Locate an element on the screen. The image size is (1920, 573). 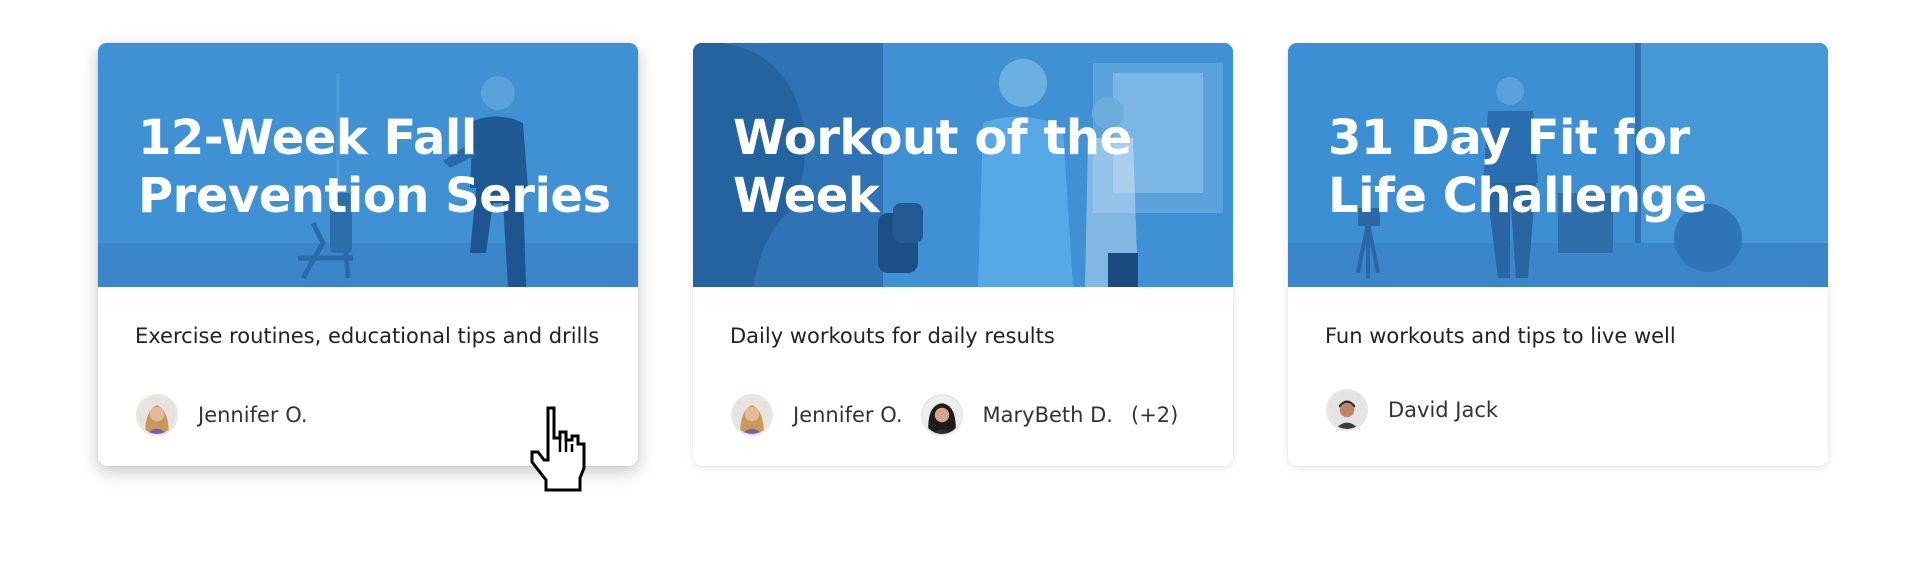
card-authors: David Jack is located at coordinates (1421, 410).